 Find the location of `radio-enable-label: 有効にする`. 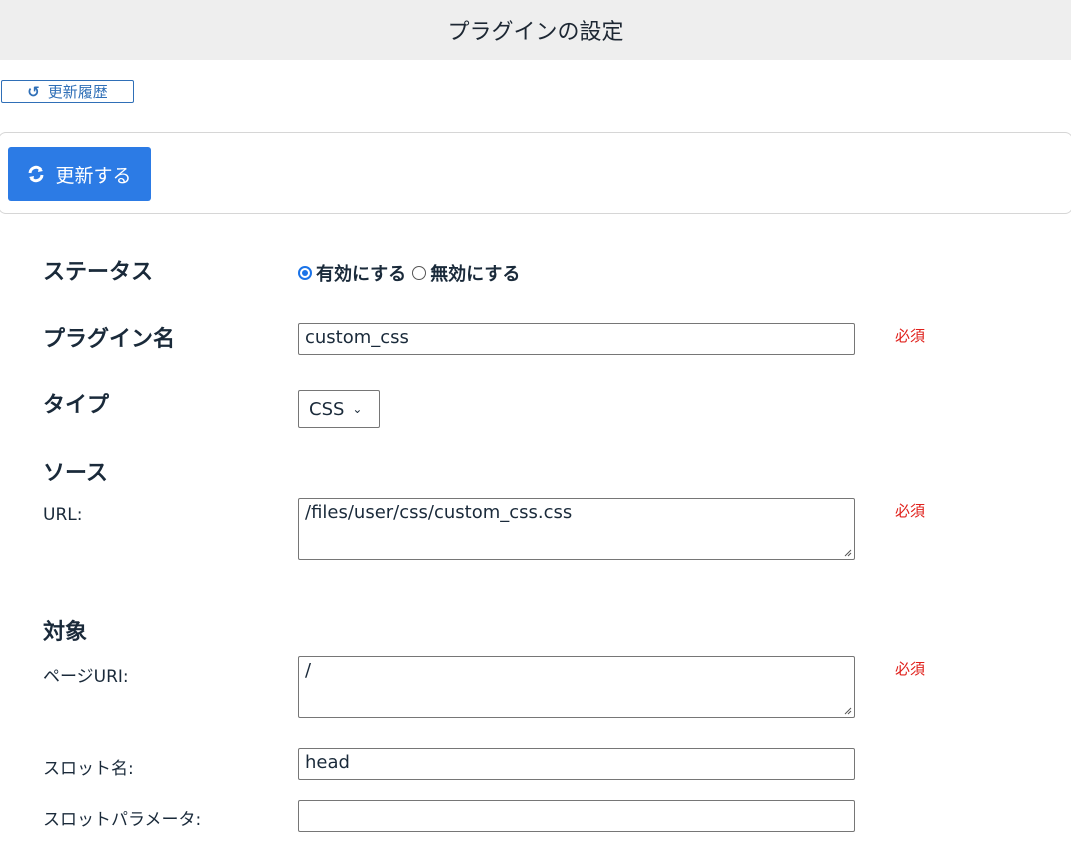

radio-enable-label: 有効にする is located at coordinates (361, 273).